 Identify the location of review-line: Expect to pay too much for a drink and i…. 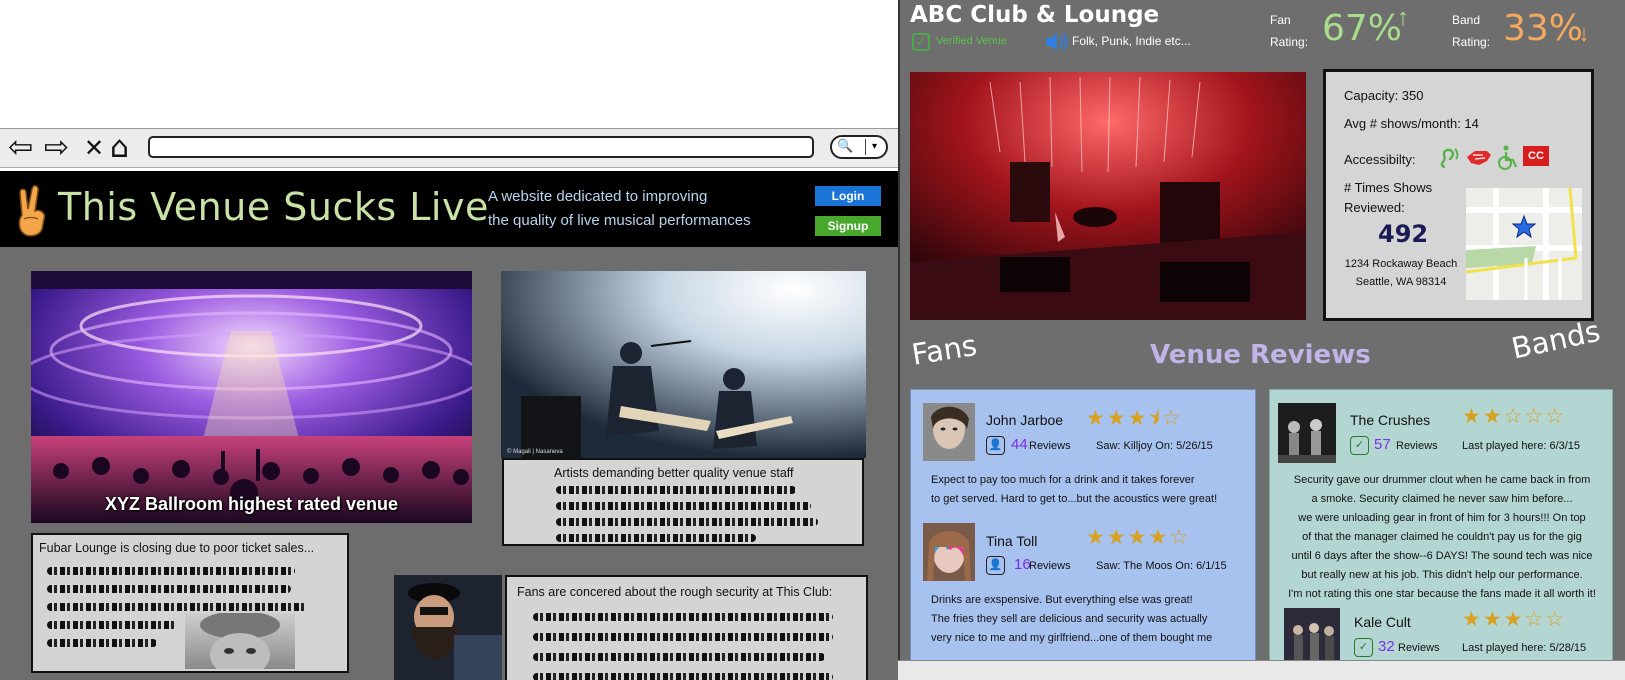
(1063, 480).